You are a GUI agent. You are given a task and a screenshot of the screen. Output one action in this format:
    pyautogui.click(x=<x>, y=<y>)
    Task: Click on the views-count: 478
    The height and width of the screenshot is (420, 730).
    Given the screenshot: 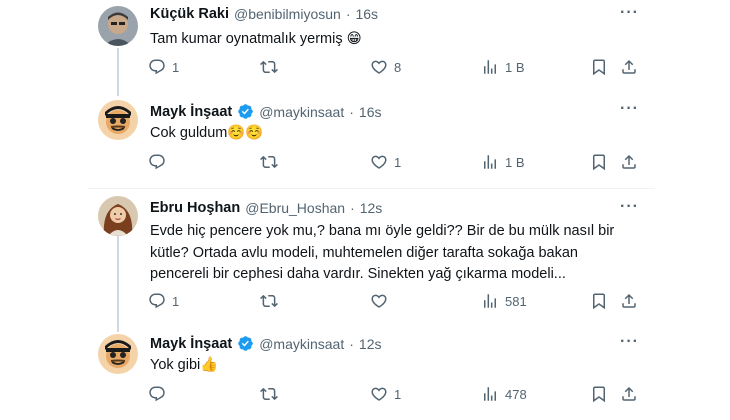 What is the action you would take?
    pyautogui.click(x=516, y=394)
    